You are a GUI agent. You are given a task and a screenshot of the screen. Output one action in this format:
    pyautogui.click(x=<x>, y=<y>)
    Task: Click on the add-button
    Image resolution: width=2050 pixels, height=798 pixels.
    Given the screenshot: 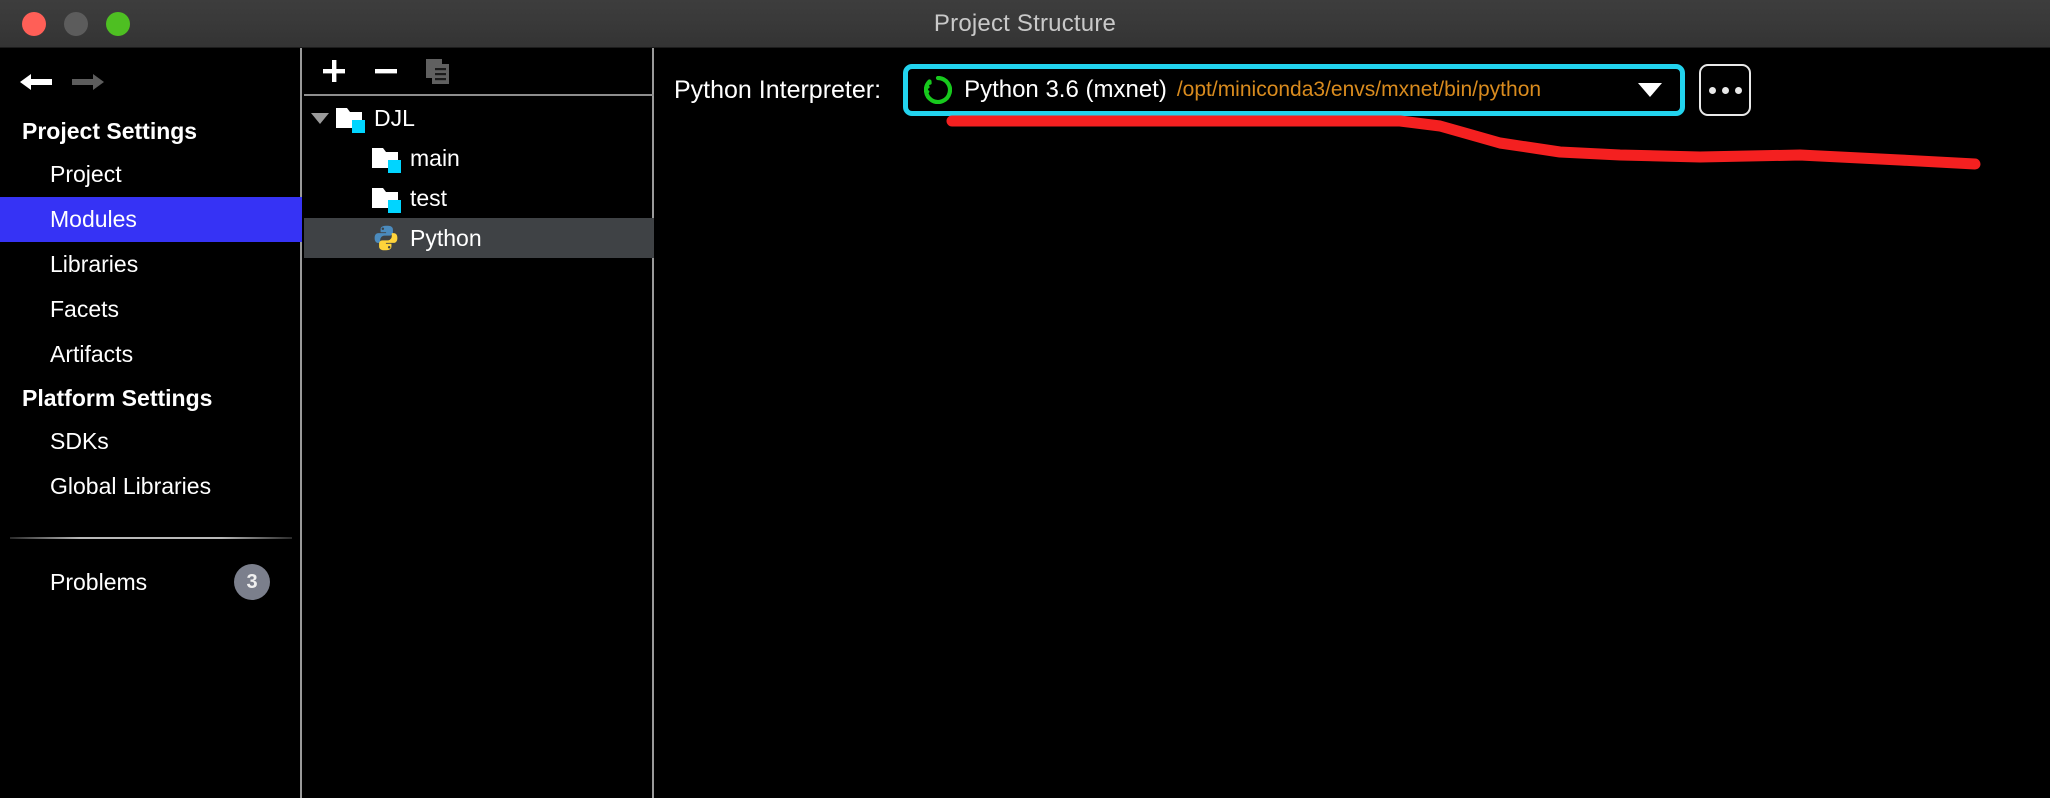 What is the action you would take?
    pyautogui.click(x=334, y=71)
    